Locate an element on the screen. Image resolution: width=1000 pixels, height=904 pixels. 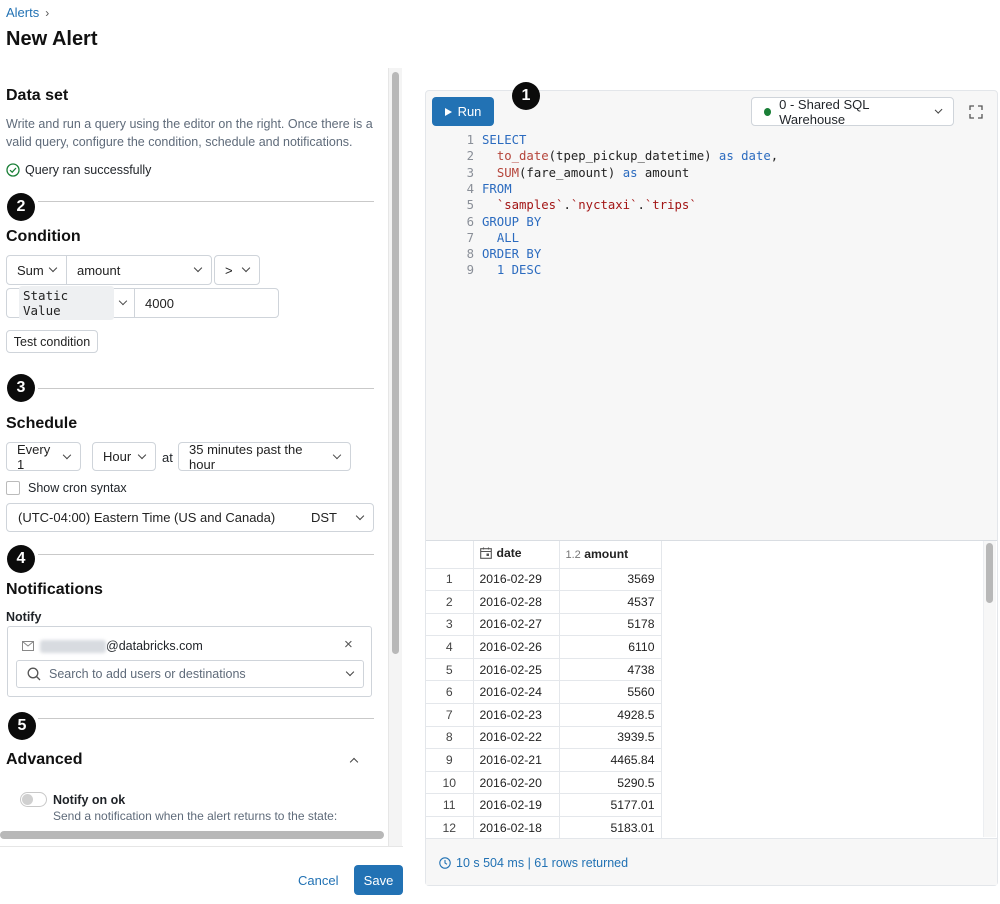
code-token: GROUP BY is located at coordinates (512, 221).